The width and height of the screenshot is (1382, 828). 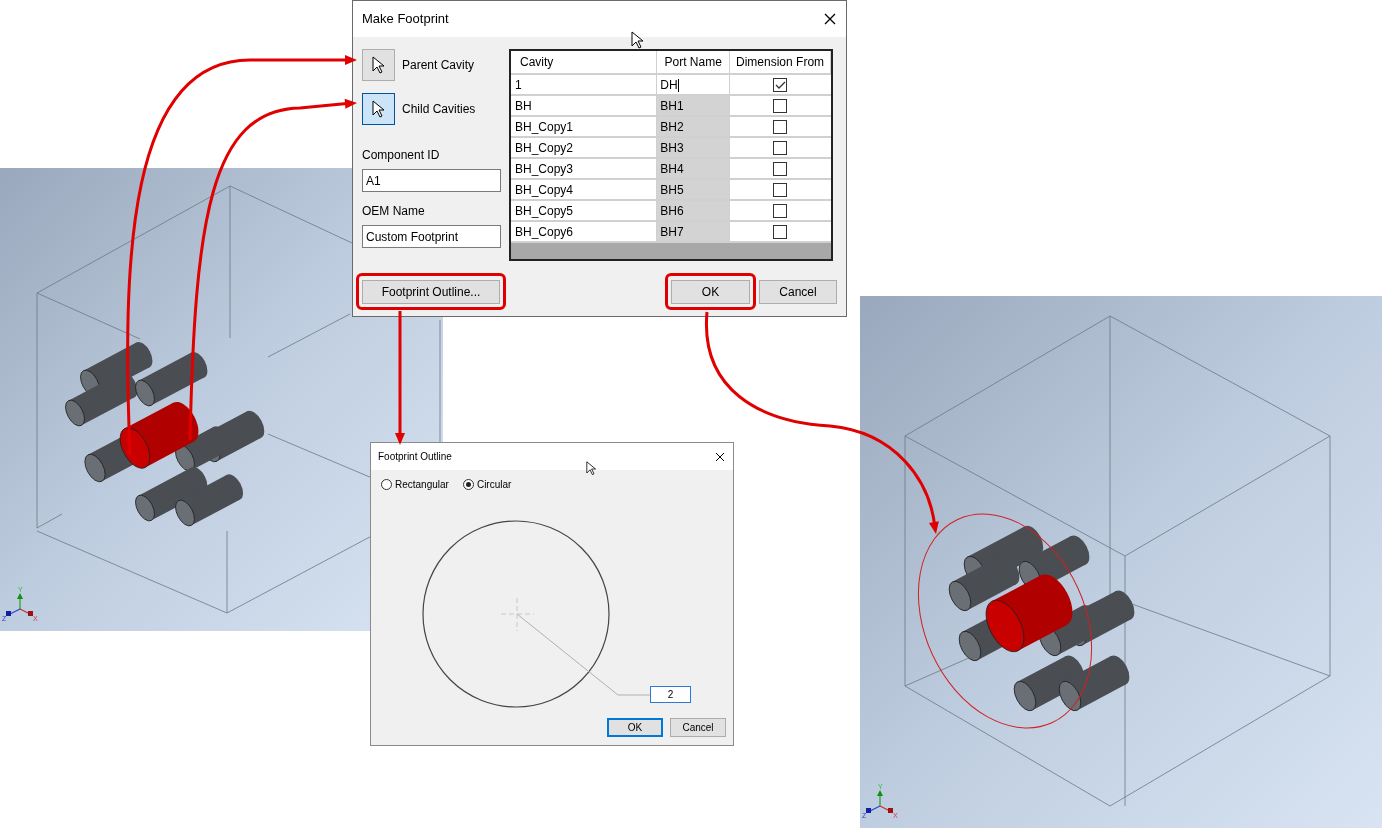 I want to click on table-cell: BH_Copy1, so click(x=584, y=126).